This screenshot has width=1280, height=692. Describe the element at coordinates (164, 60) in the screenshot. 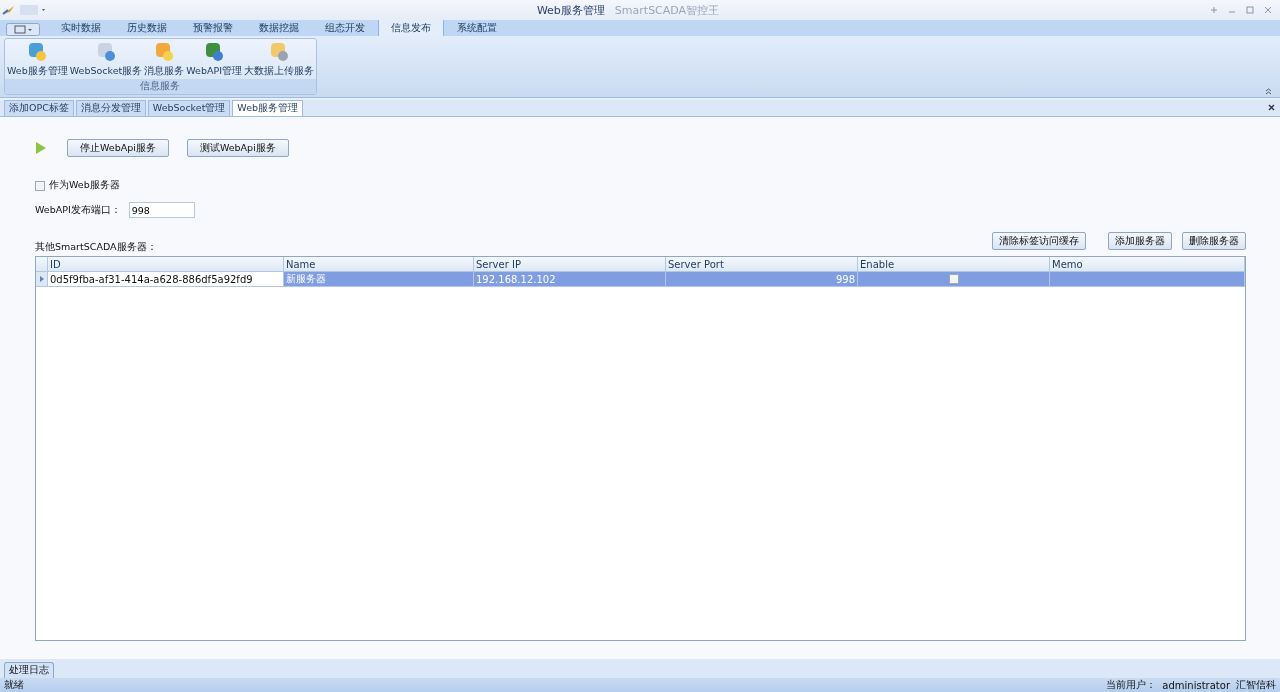

I see `ribbon-button: 消息服务` at that location.